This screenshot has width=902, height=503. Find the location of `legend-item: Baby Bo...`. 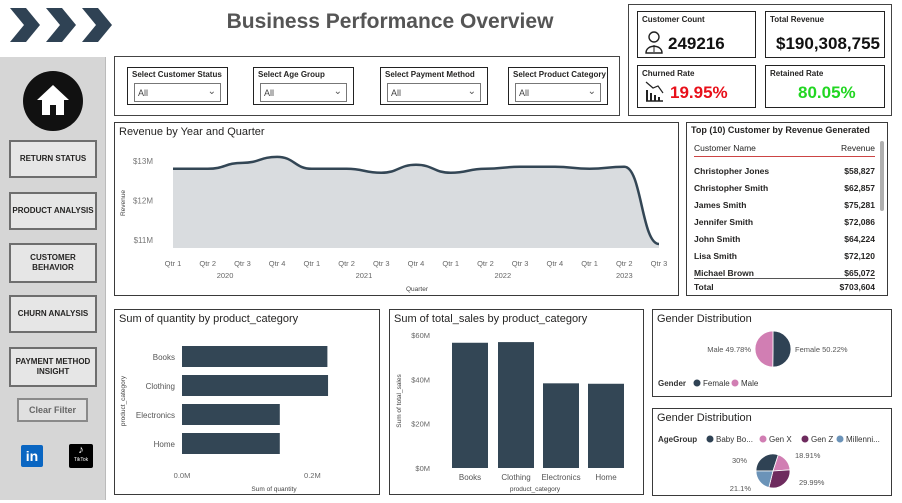

legend-item: Baby Bo... is located at coordinates (734, 439).